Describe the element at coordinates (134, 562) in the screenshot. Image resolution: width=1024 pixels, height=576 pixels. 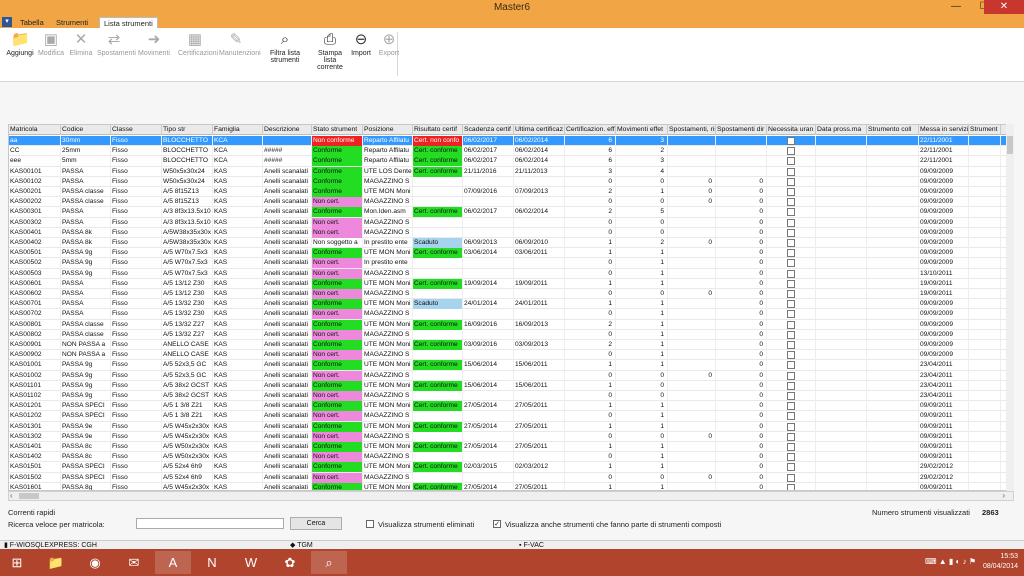
I see `outlook-icon: ✉` at that location.